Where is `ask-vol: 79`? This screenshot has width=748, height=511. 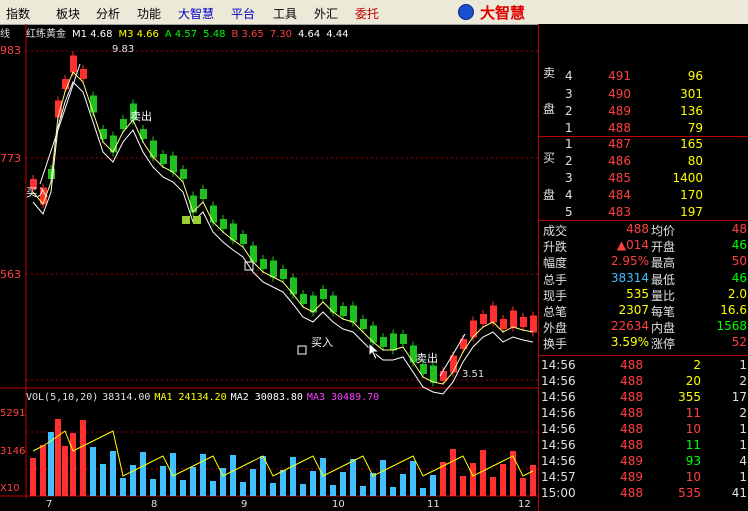 ask-vol: 79 is located at coordinates (695, 128).